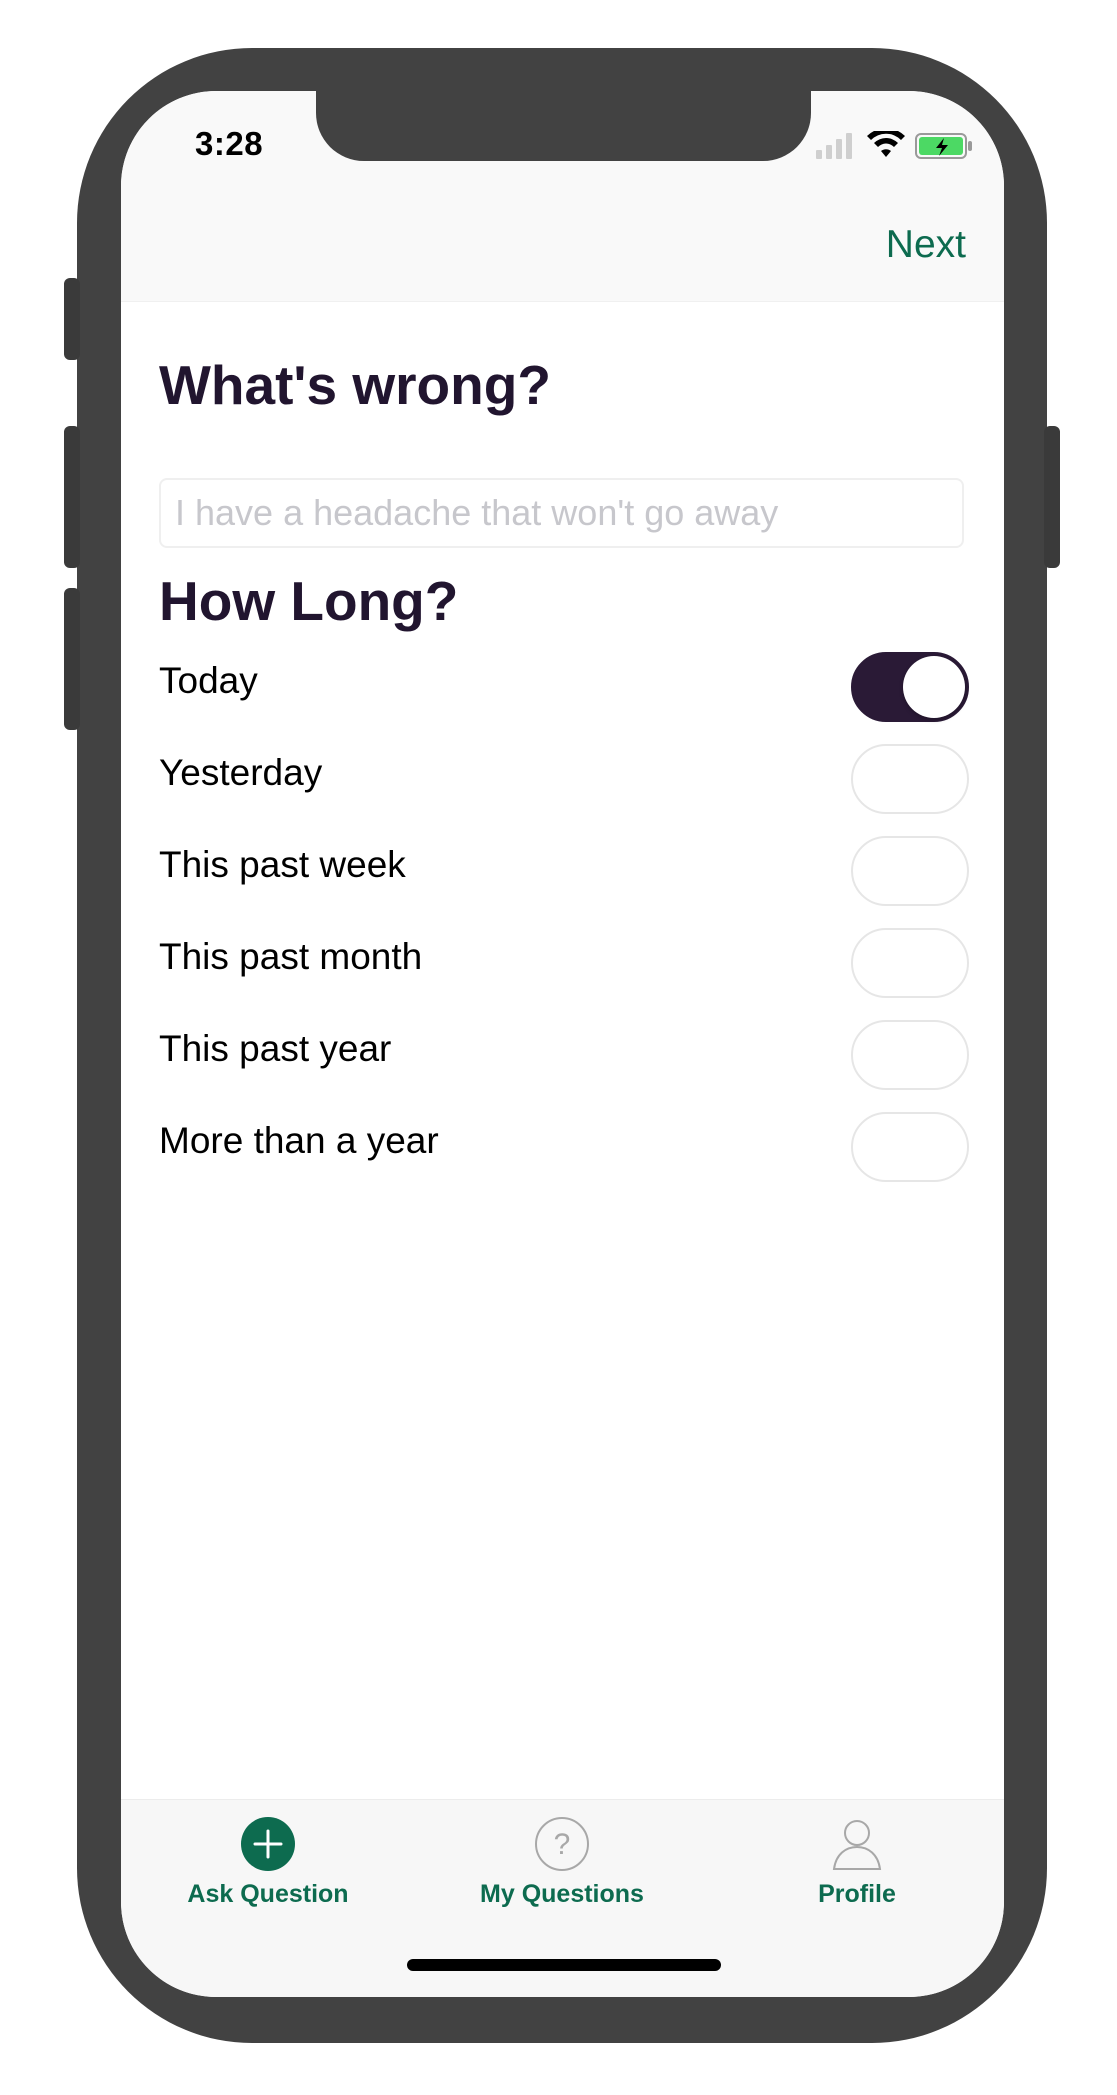 The width and height of the screenshot is (1117, 2095). What do you see at coordinates (834, 146) in the screenshot?
I see `signal-icon` at bounding box center [834, 146].